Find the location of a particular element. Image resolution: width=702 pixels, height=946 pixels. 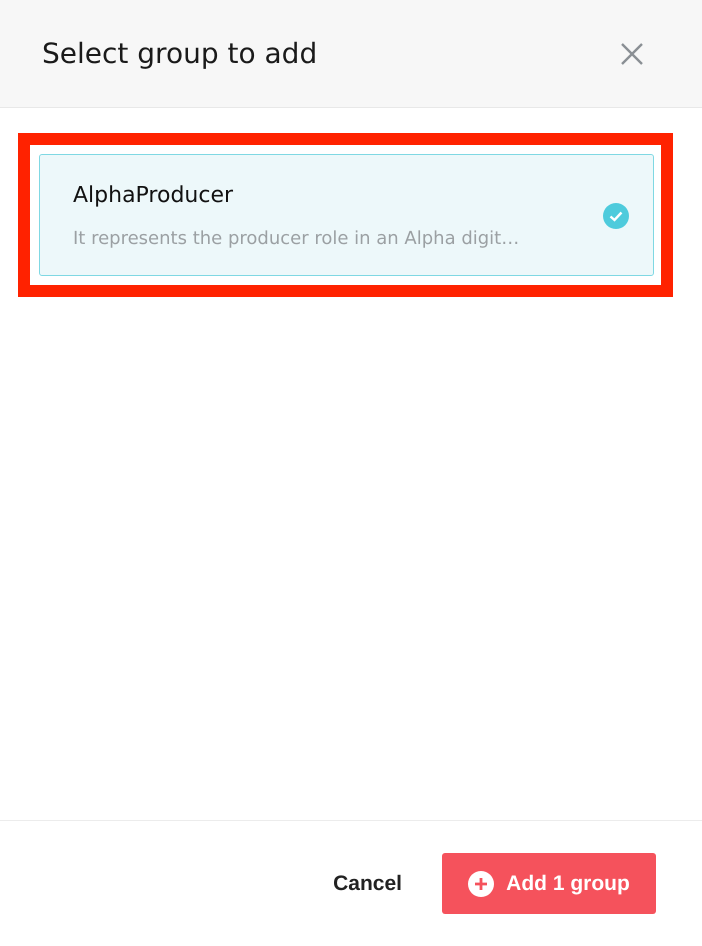

plus-icon is located at coordinates (481, 883).